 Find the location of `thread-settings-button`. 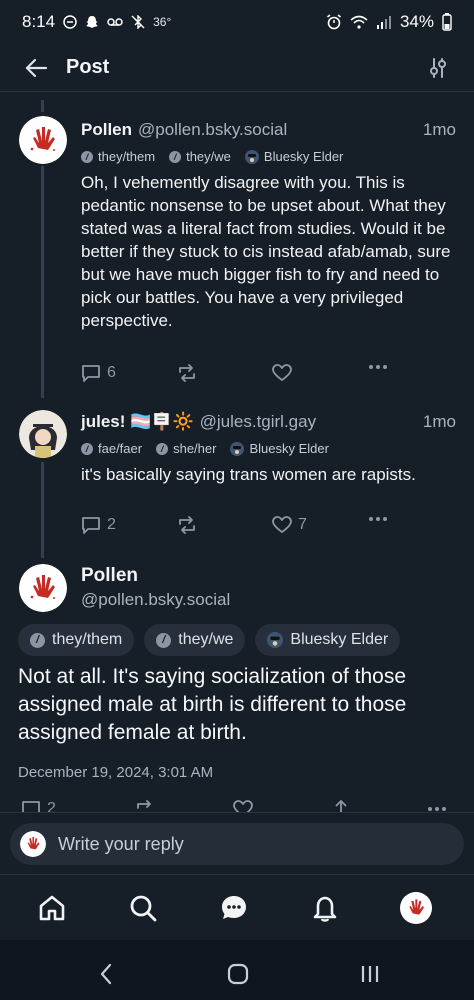

thread-settings-button is located at coordinates (438, 68).